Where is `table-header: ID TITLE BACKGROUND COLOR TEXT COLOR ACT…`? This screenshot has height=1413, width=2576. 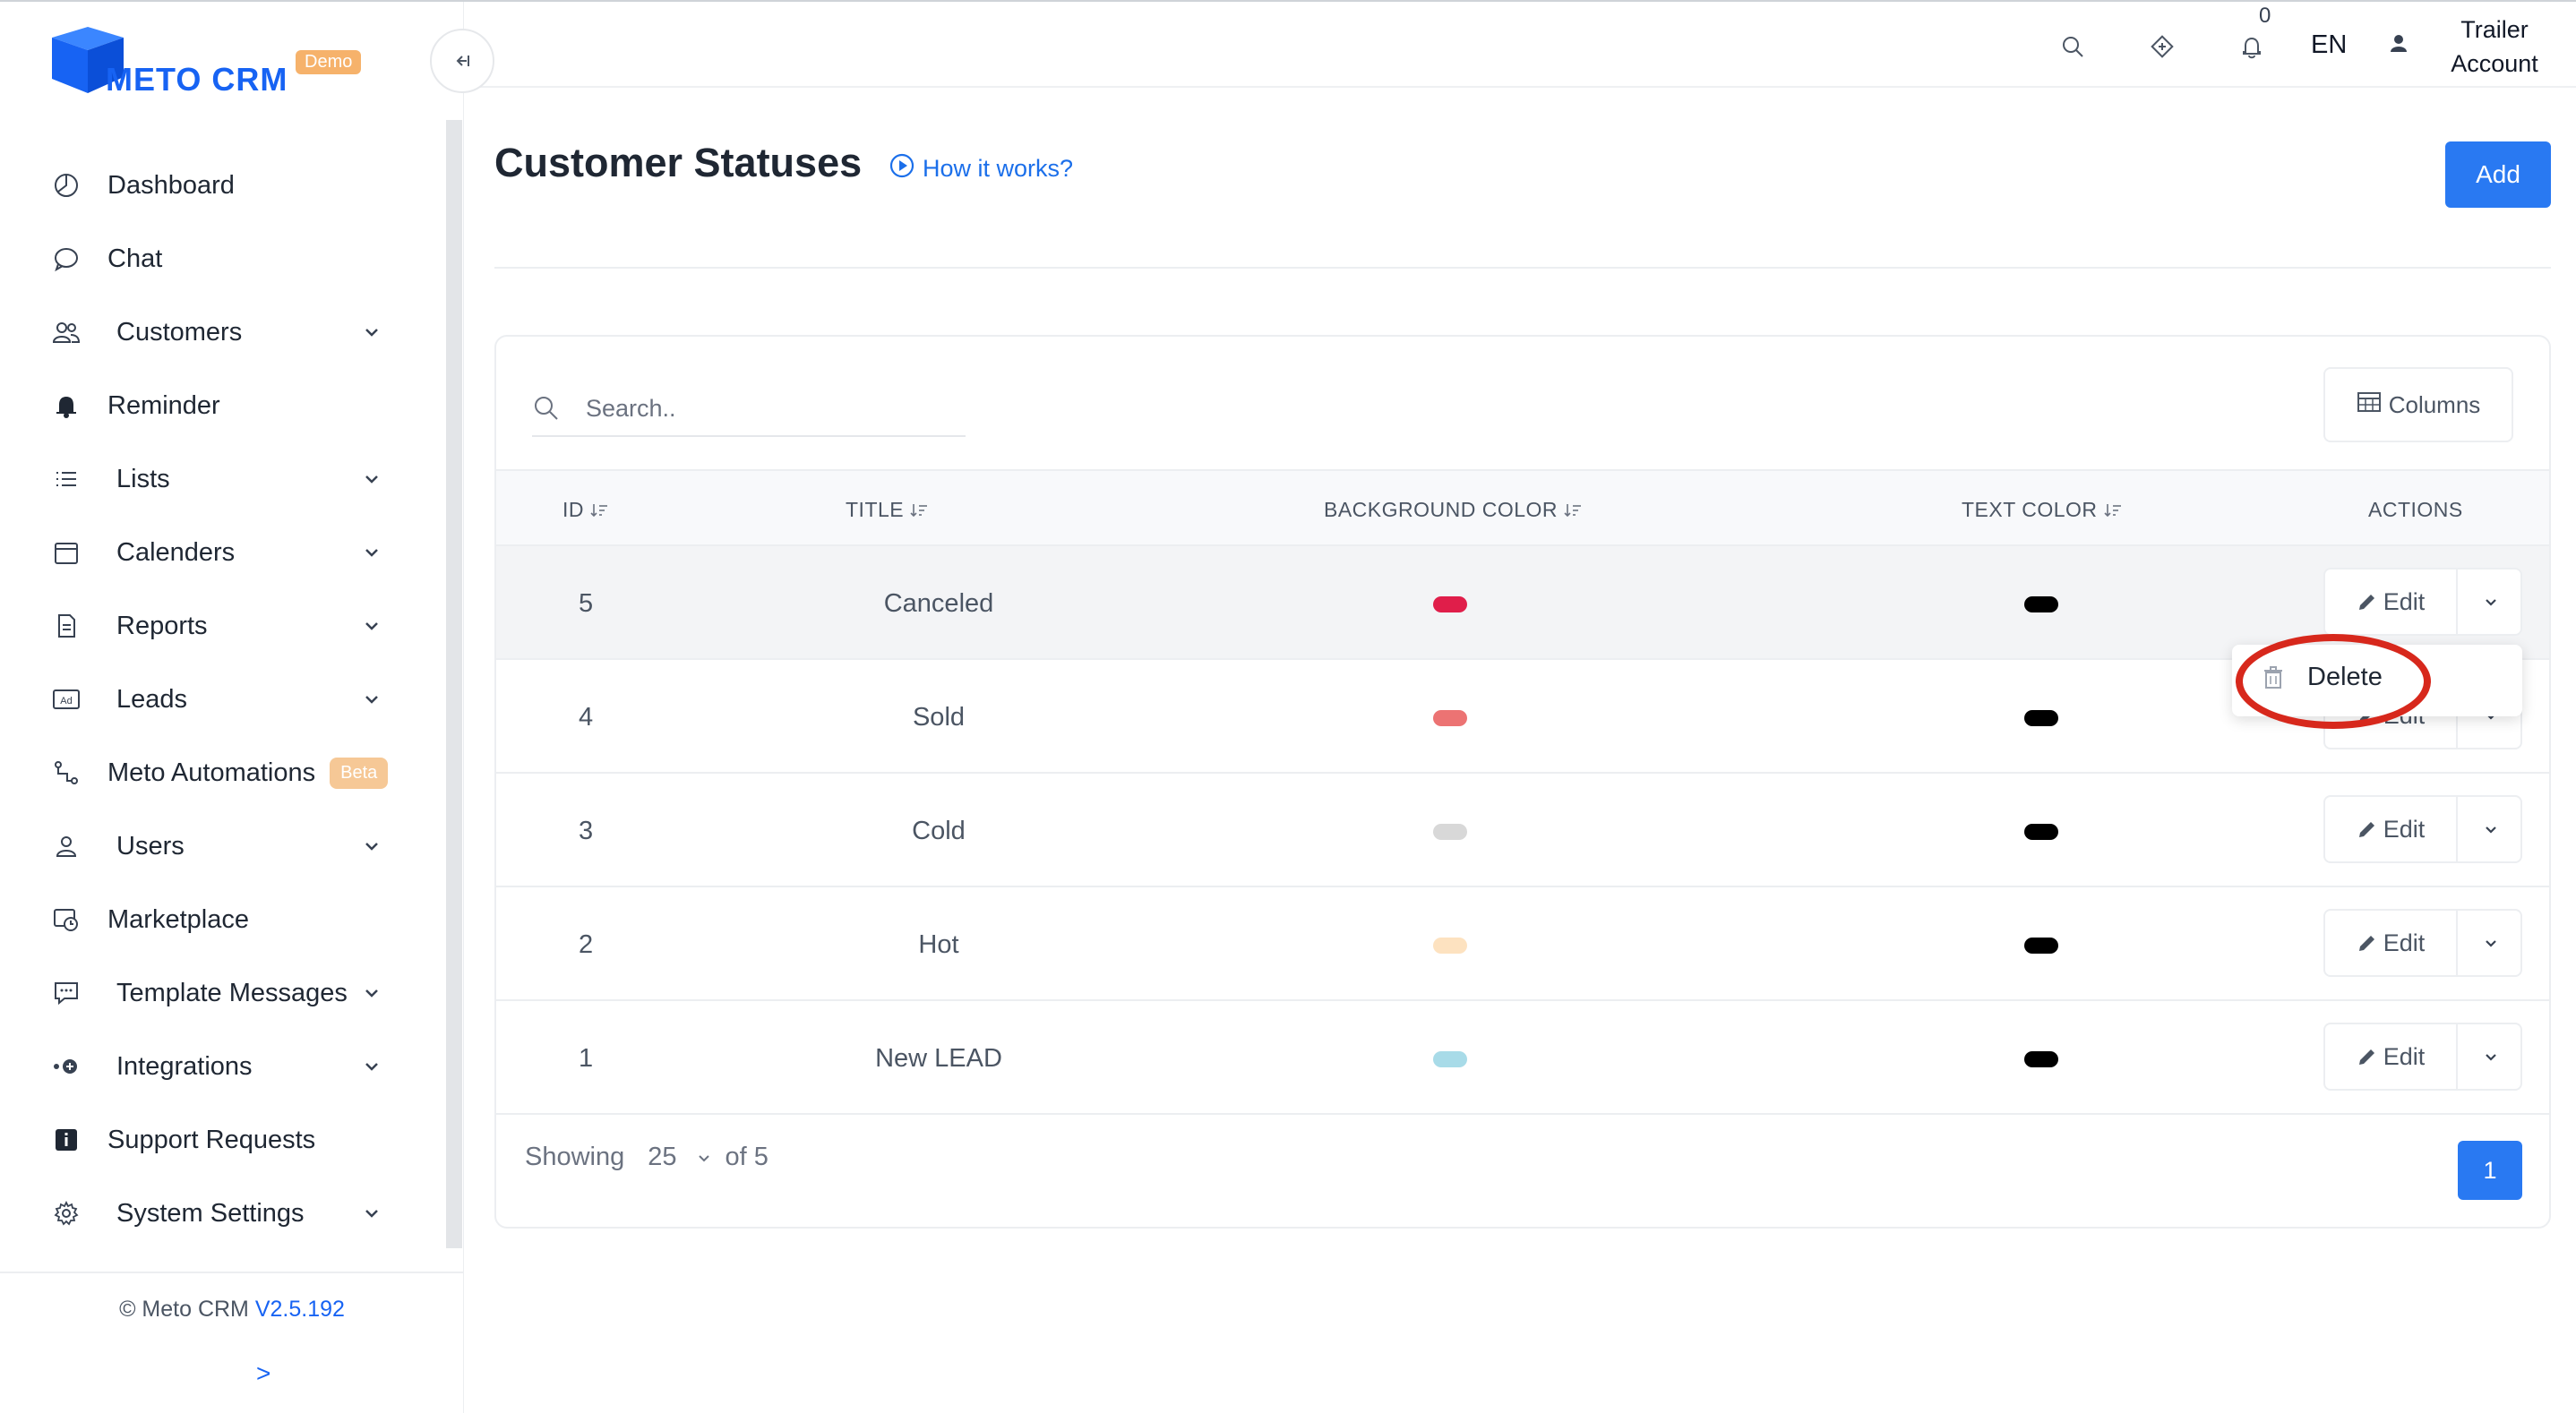
table-header: ID TITLE BACKGROUND COLOR TEXT COLOR ACT… is located at coordinates (1522, 507).